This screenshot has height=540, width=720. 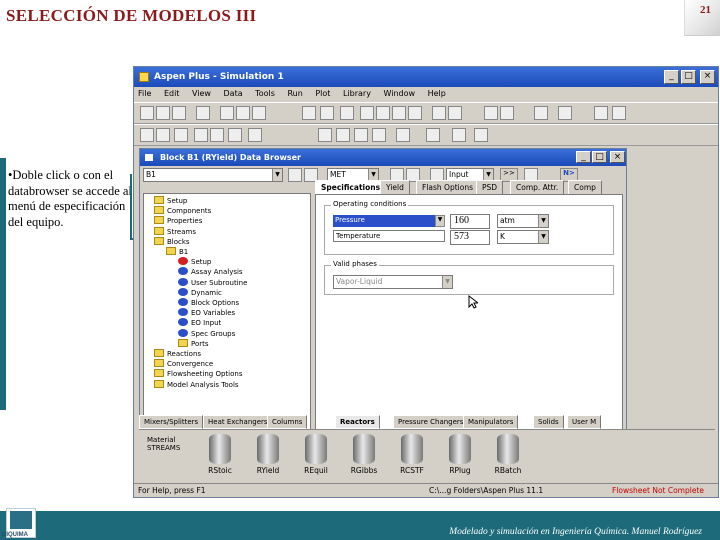 What do you see at coordinates (183, 364) in the screenshot?
I see `tree-item: Convergence` at bounding box center [183, 364].